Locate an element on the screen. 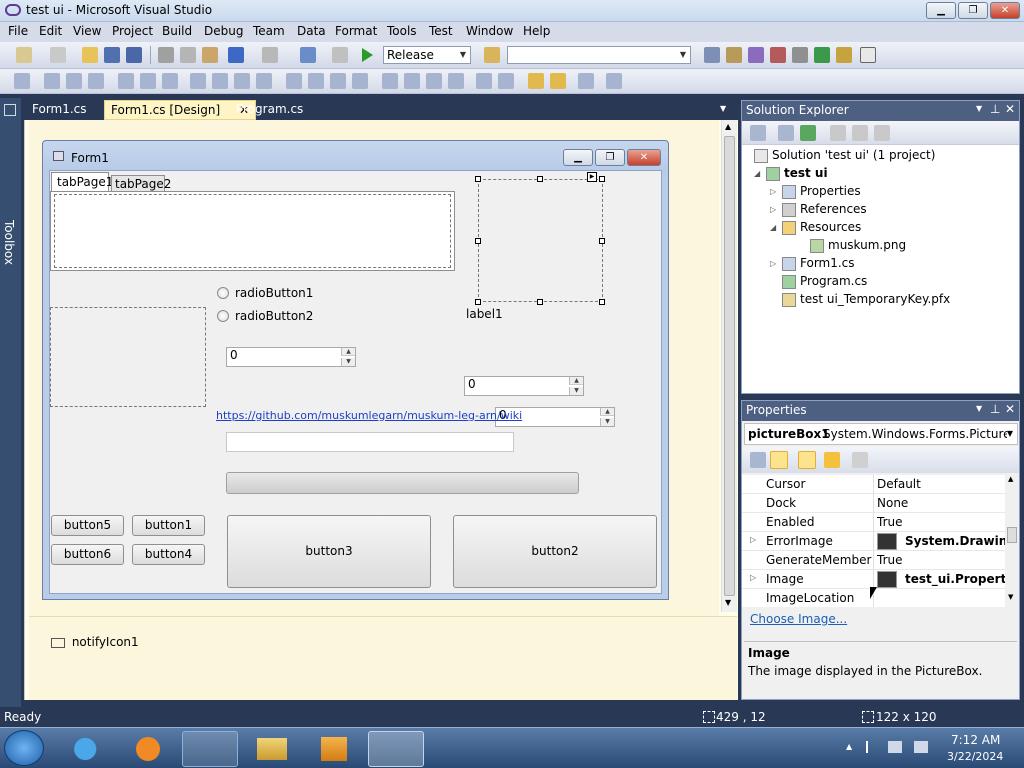 The height and width of the screenshot is (768, 1024). radio-button1-circle is located at coordinates (223, 293).